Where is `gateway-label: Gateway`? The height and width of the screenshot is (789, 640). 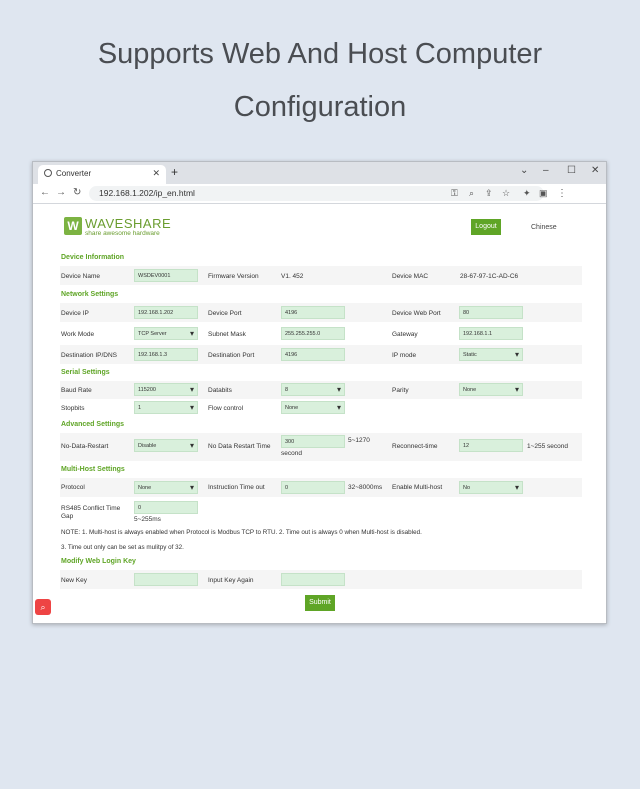 gateway-label: Gateway is located at coordinates (405, 334).